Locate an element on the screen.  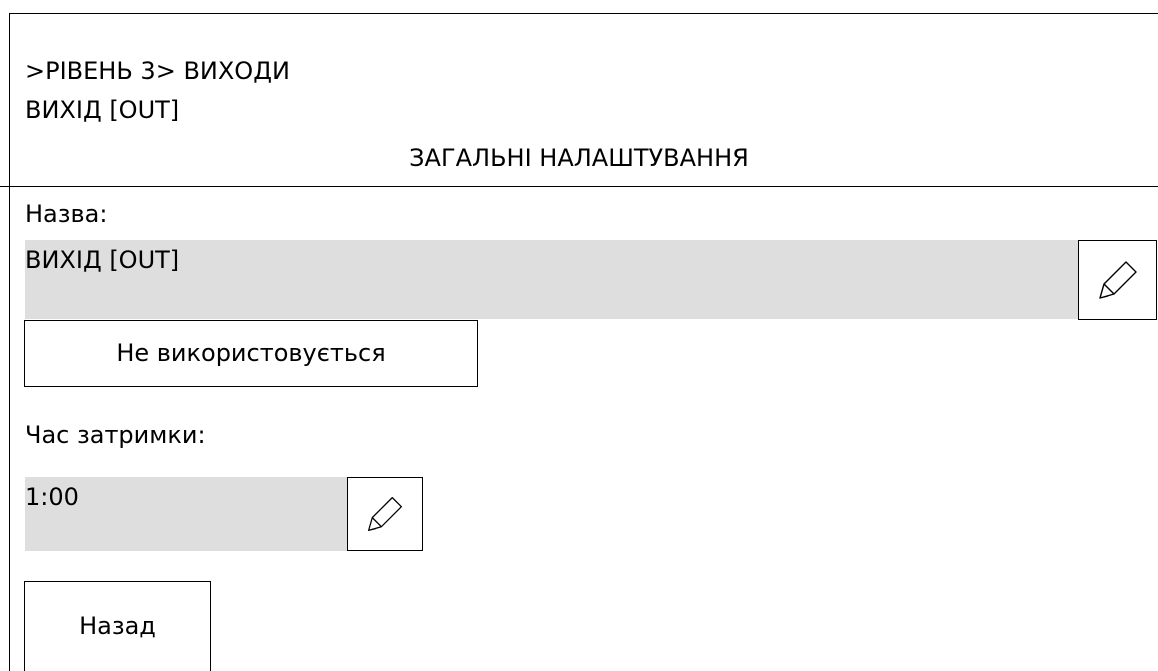
edit-name-button is located at coordinates (1117, 280).